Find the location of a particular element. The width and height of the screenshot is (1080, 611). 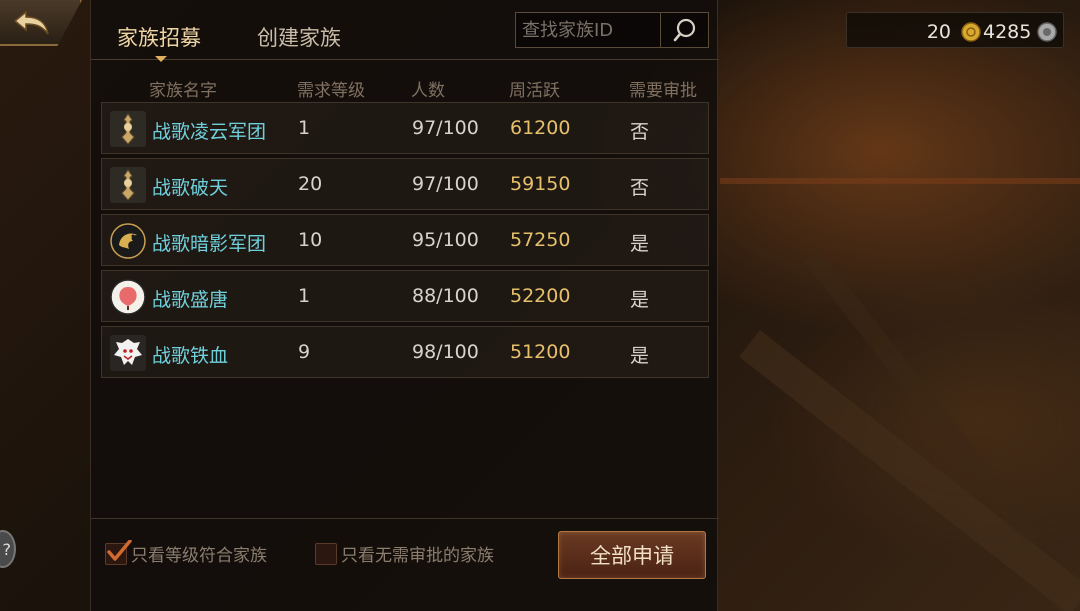

back-button is located at coordinates (41, 23).